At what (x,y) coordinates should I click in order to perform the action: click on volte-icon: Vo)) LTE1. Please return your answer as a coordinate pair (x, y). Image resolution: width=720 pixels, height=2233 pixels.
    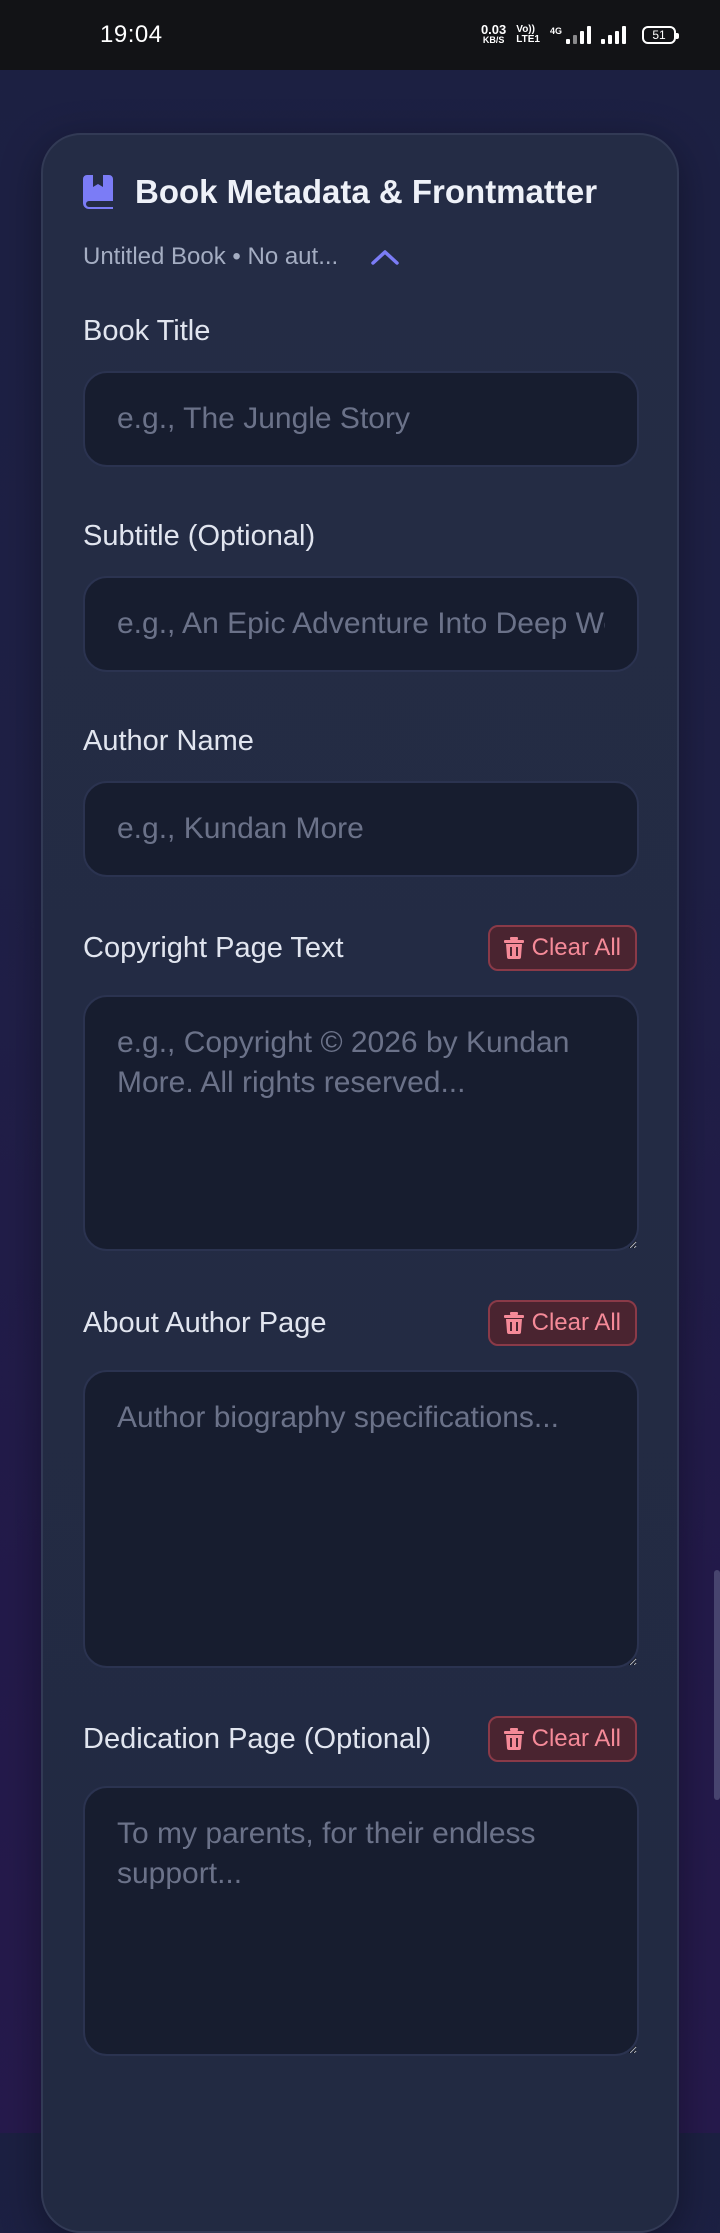
    Looking at the image, I should click on (528, 35).